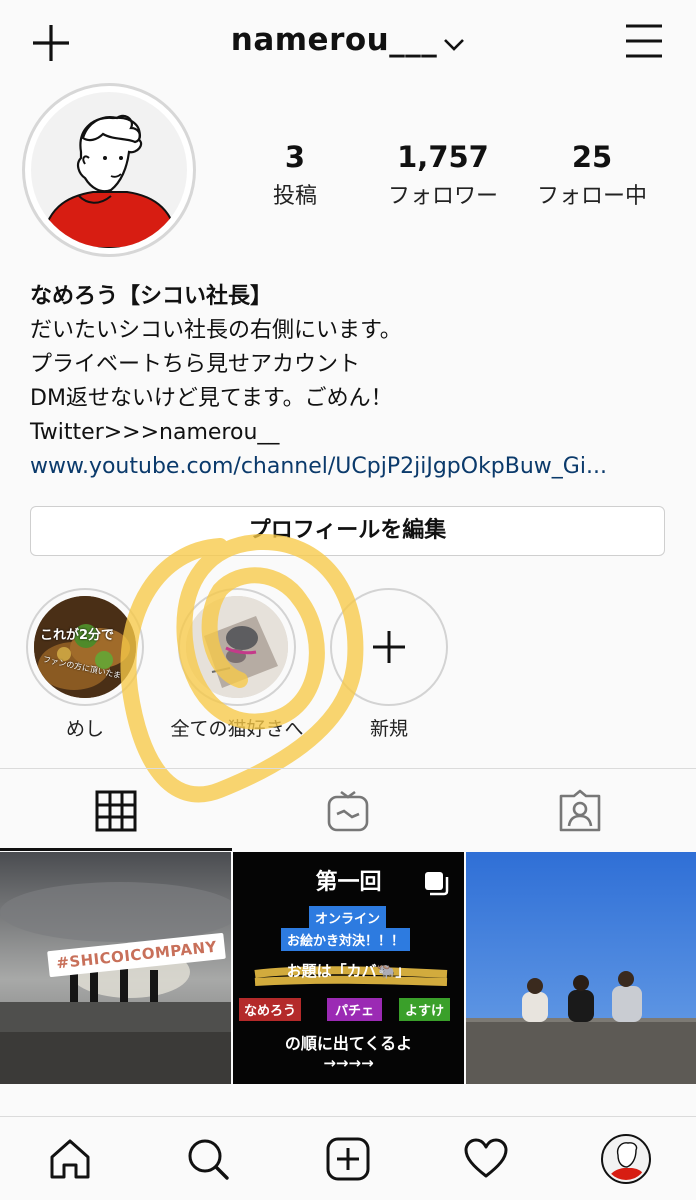 The width and height of the screenshot is (696, 1200). I want to click on plus-icon, so click(389, 647).